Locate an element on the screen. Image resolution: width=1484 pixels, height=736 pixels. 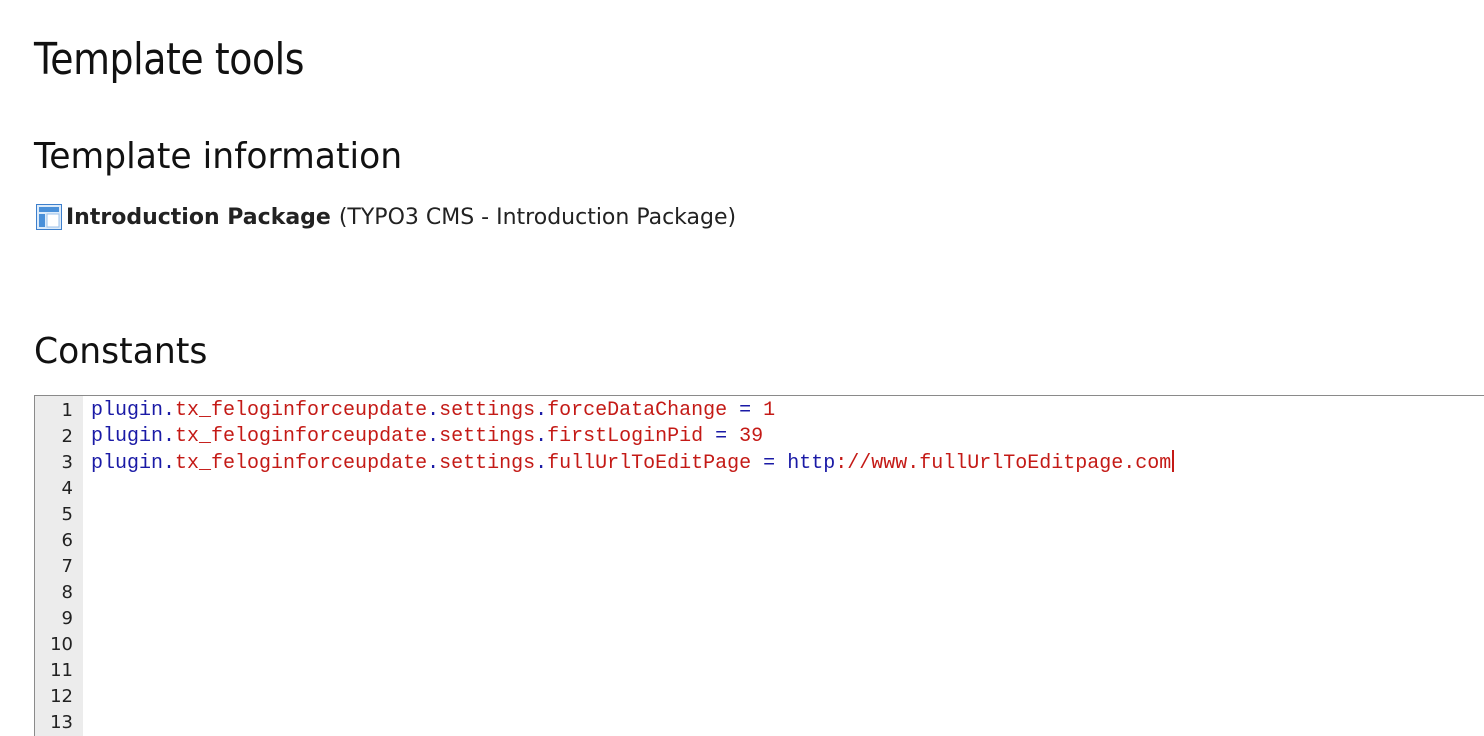
line-number: 5 is located at coordinates (67, 514).